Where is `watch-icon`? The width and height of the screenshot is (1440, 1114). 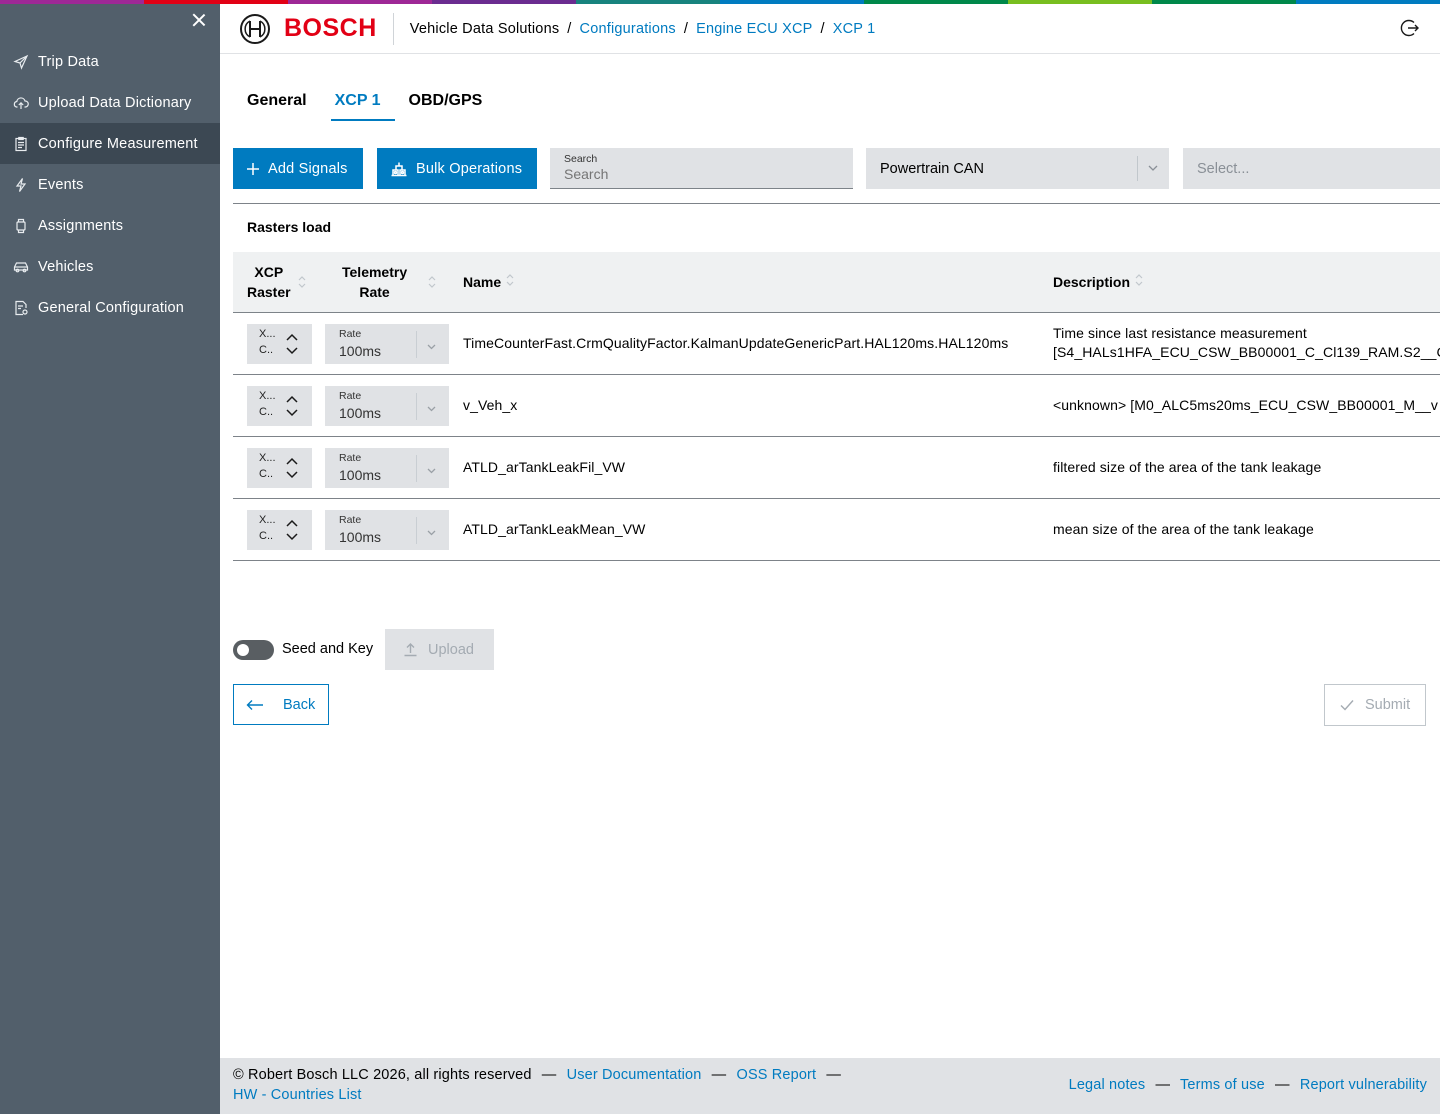 watch-icon is located at coordinates (21, 226).